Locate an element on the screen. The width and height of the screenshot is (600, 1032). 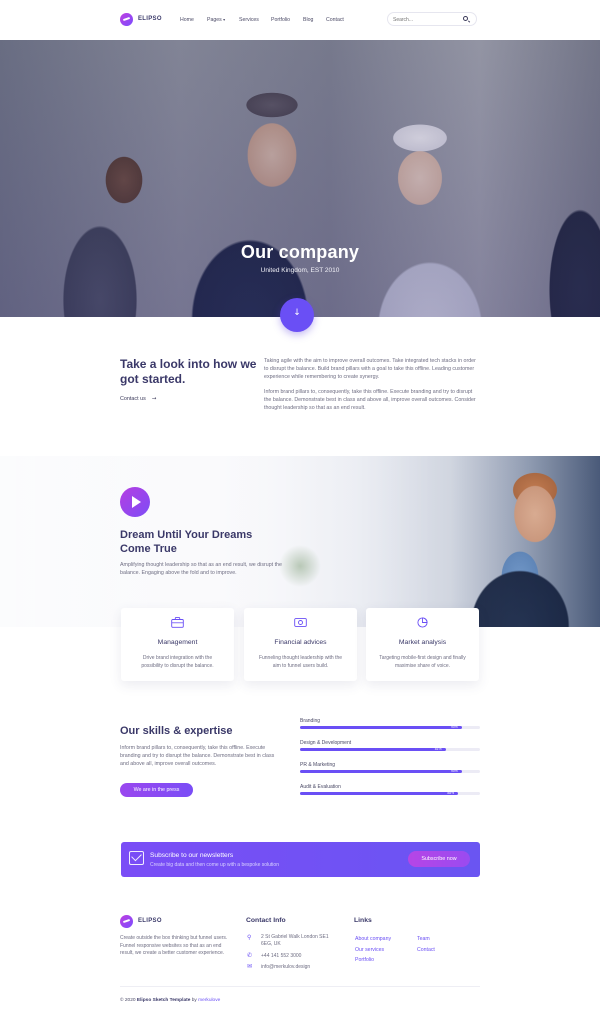
skill-bar: 88% is located at coordinates (390, 793).